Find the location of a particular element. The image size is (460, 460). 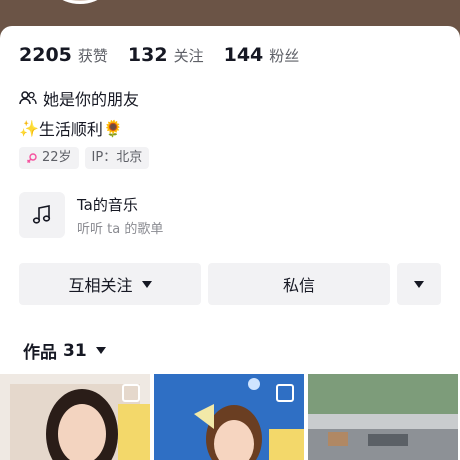

bio-text: 生活顺利 is located at coordinates (70, 129).